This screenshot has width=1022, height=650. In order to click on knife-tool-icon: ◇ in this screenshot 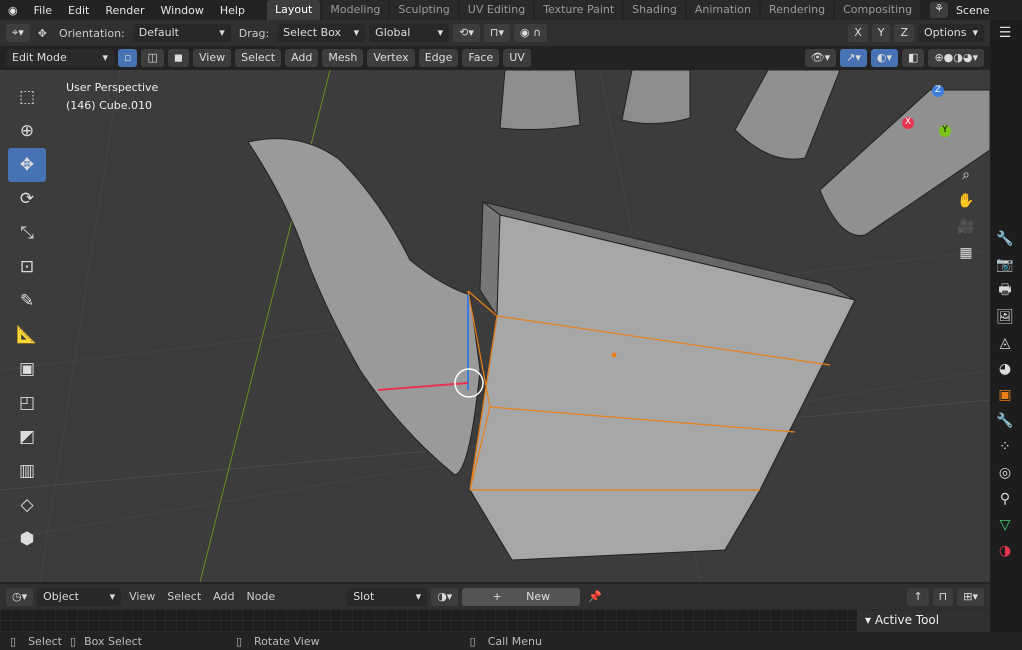, I will do `click(27, 505)`.